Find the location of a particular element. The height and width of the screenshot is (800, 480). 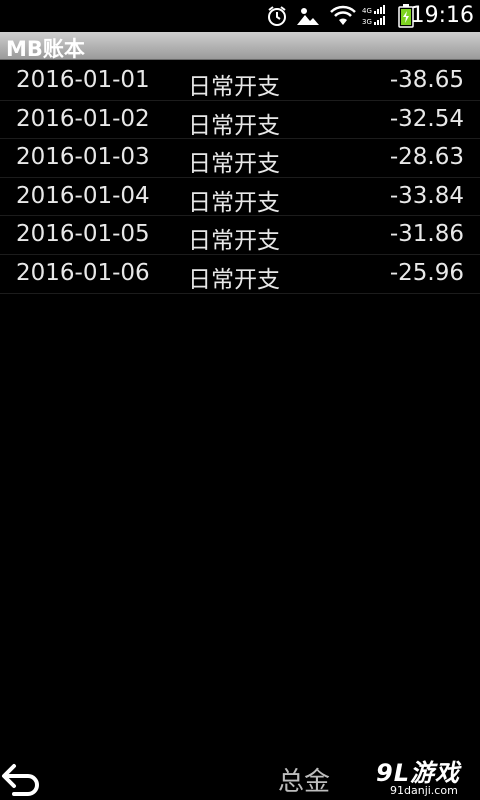

status-bar: 4G 3G 19:16 is located at coordinates (240, 16).